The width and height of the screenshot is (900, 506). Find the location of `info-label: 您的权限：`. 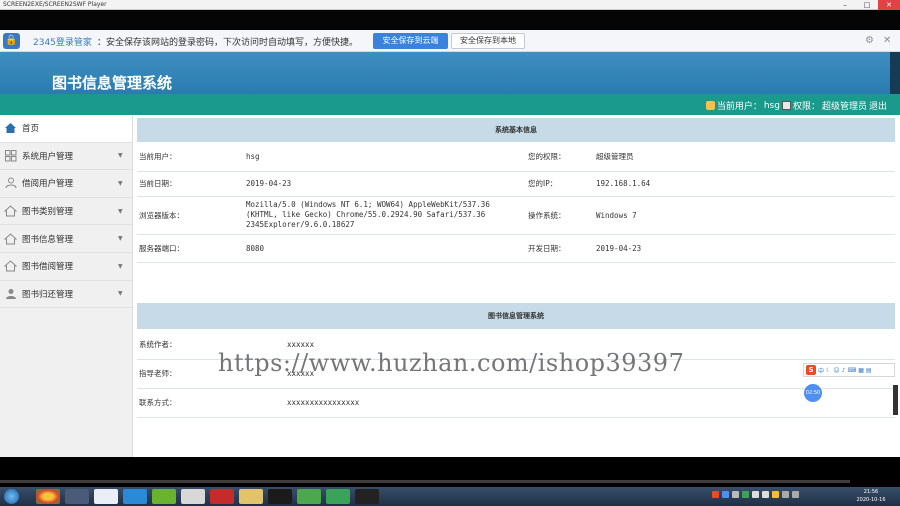

info-label: 您的权限： is located at coordinates (560, 157).